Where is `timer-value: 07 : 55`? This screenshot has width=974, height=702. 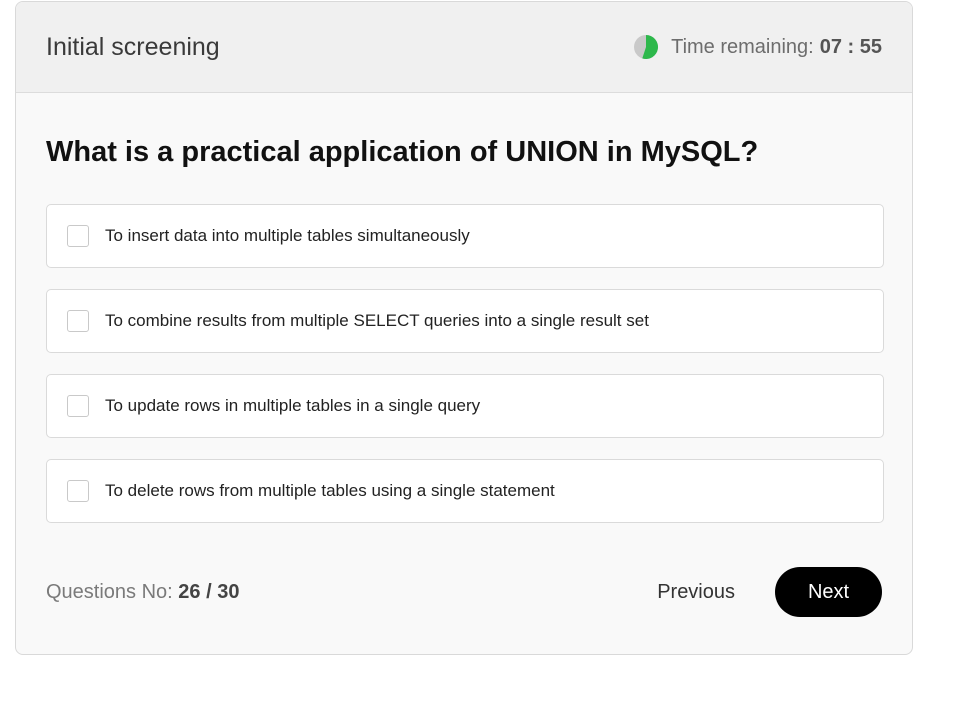 timer-value: 07 : 55 is located at coordinates (850, 46).